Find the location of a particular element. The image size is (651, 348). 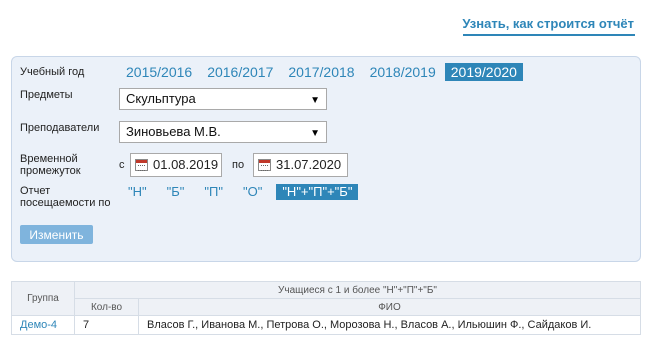

attendance-option-n: "Н" is located at coordinates (137, 192).